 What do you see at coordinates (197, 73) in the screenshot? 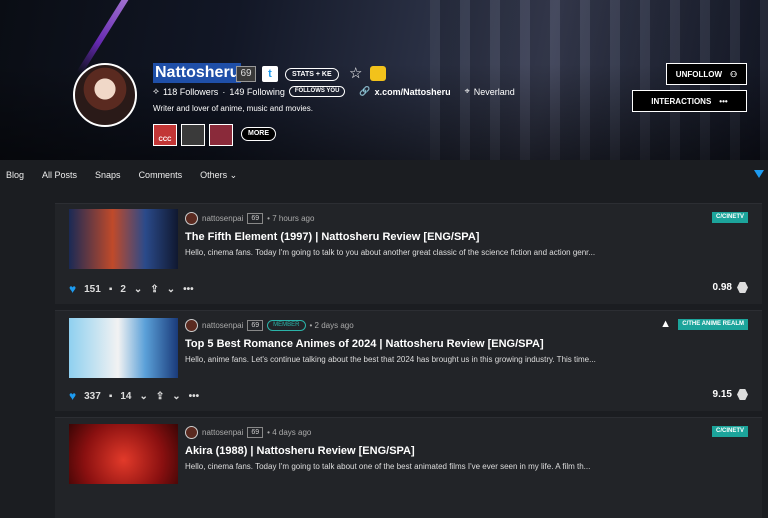
I see `profile-name: Nattosheru` at bounding box center [197, 73].